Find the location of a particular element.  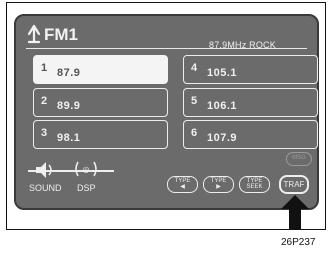

msg-label: MSG is located at coordinates (299, 158).